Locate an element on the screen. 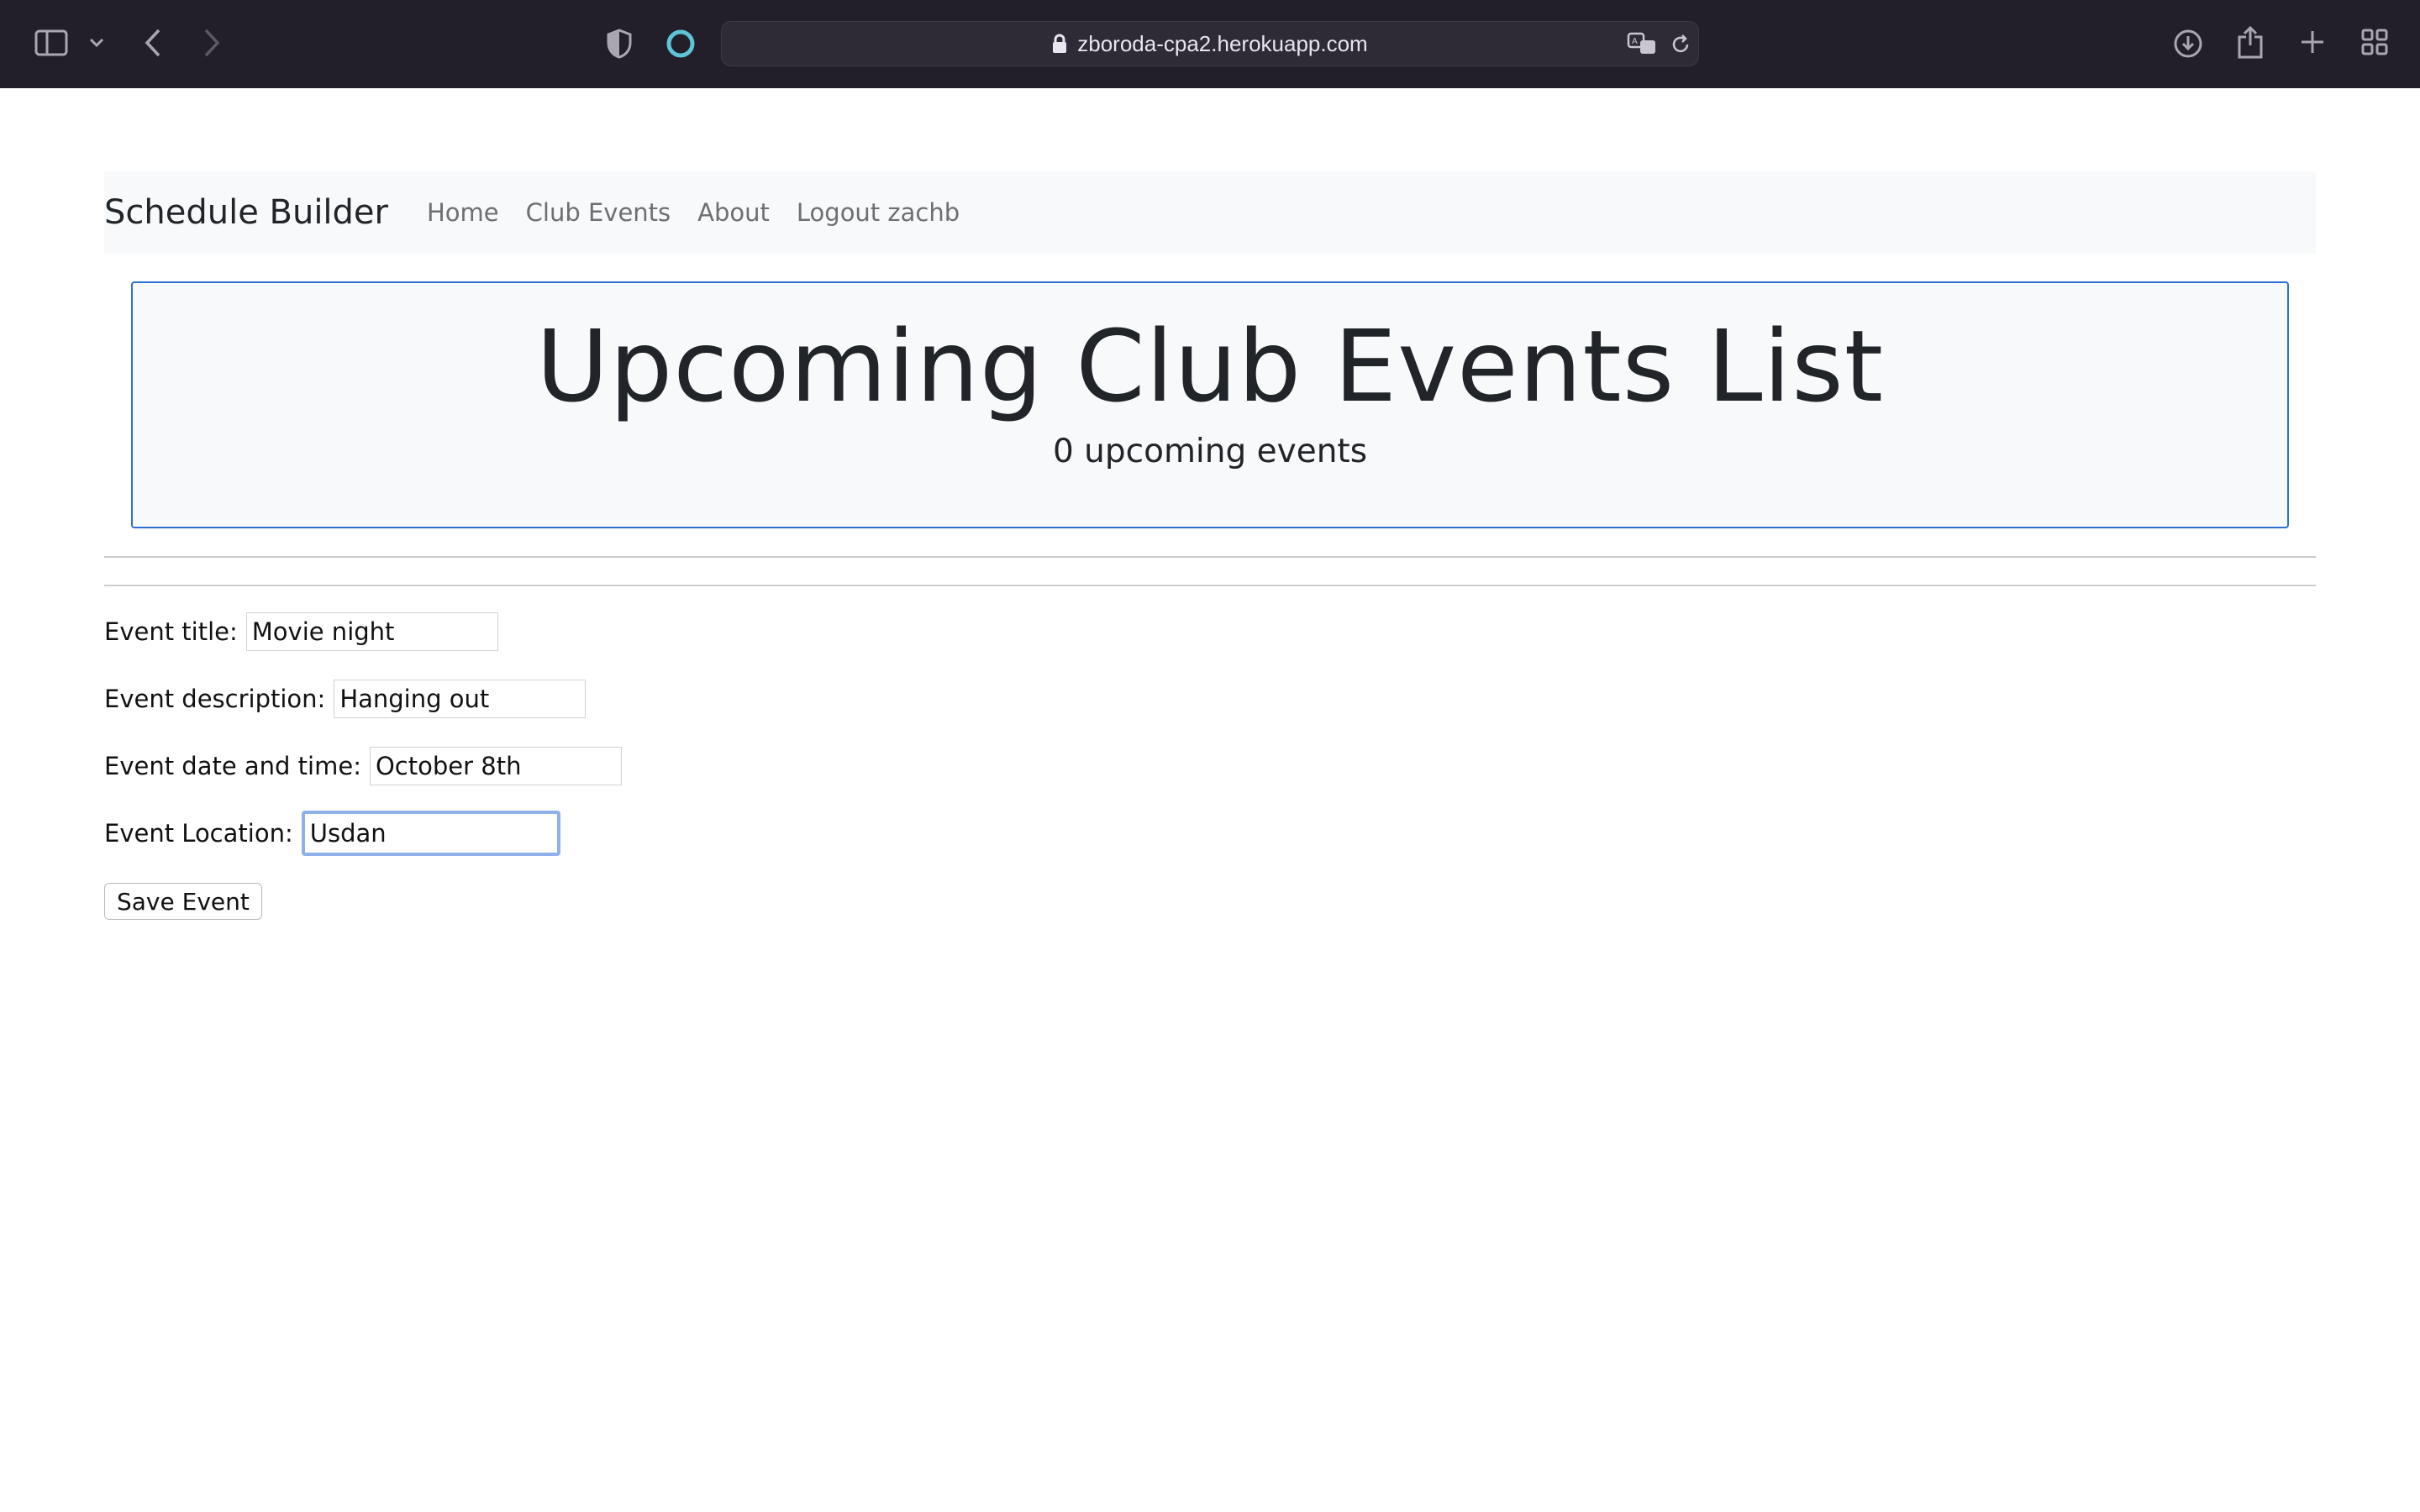 The width and height of the screenshot is (2420, 1512). chevron-down-icon is located at coordinates (96, 43).